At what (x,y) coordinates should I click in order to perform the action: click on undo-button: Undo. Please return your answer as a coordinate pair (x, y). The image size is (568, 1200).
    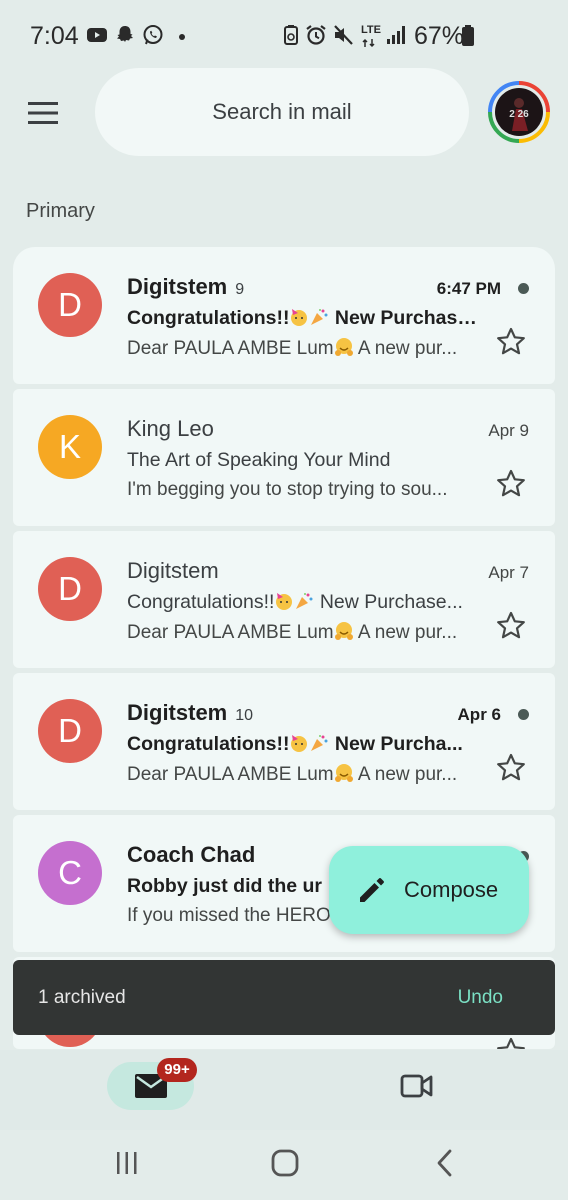
    Looking at the image, I should click on (480, 997).